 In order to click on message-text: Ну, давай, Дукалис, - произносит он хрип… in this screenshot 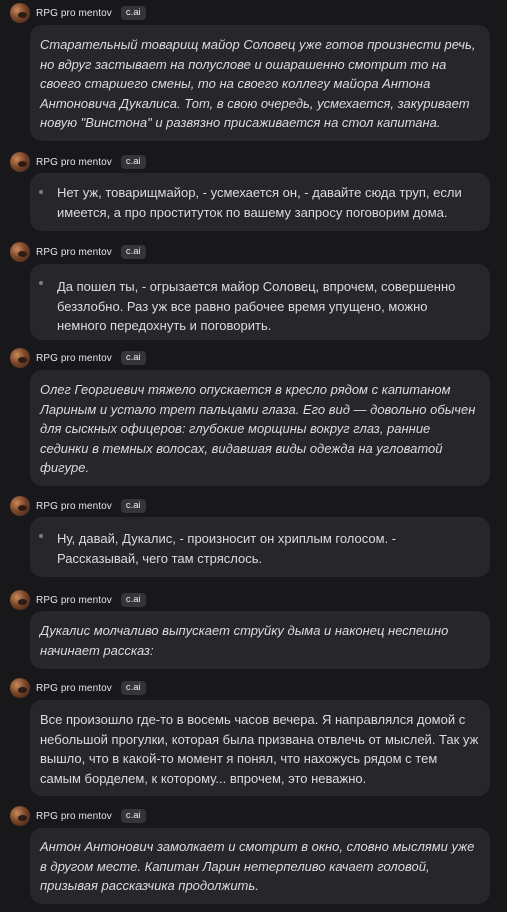, I will do `click(227, 548)`.